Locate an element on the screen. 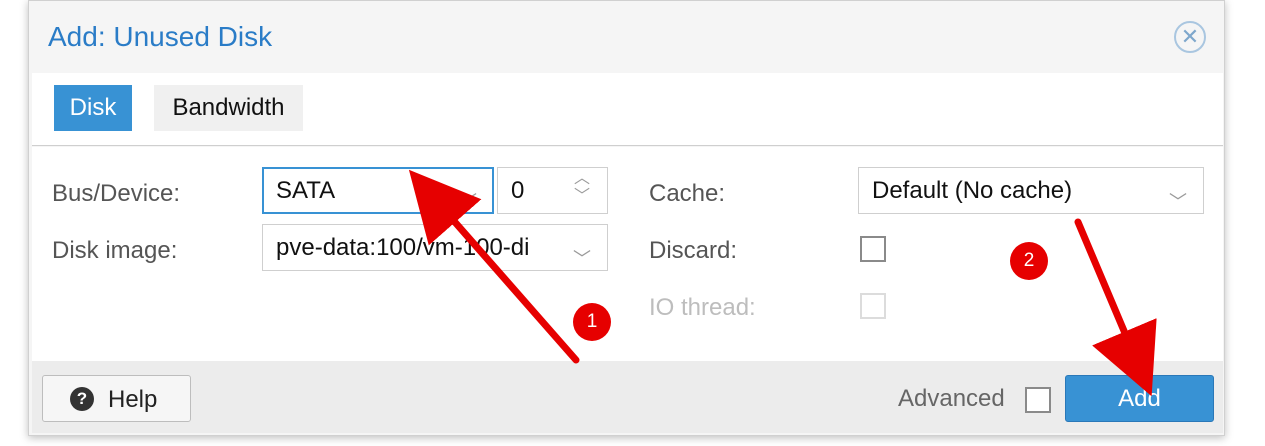  annotation-badge-2: 2 is located at coordinates (1029, 261).